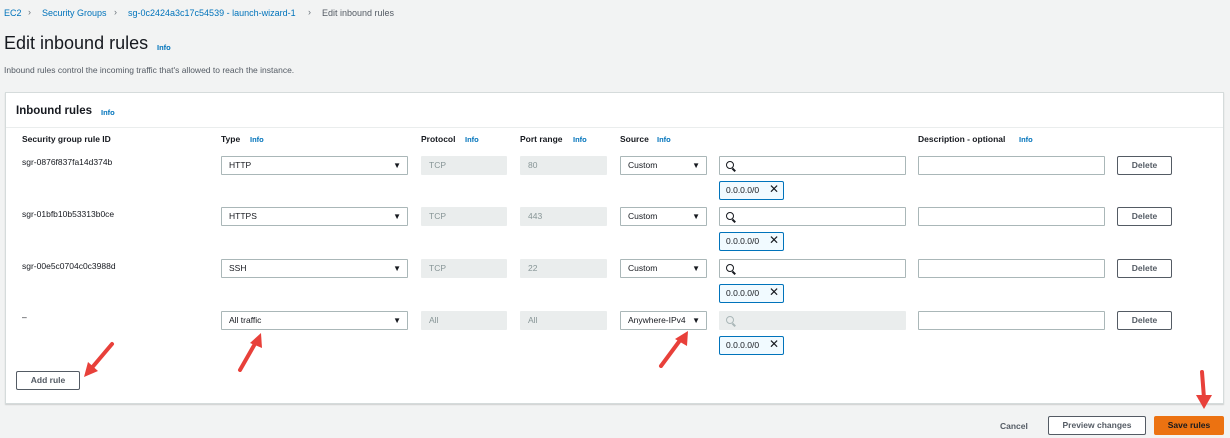  Describe the element at coordinates (257, 139) in the screenshot. I see `type-info-link: Info` at that location.